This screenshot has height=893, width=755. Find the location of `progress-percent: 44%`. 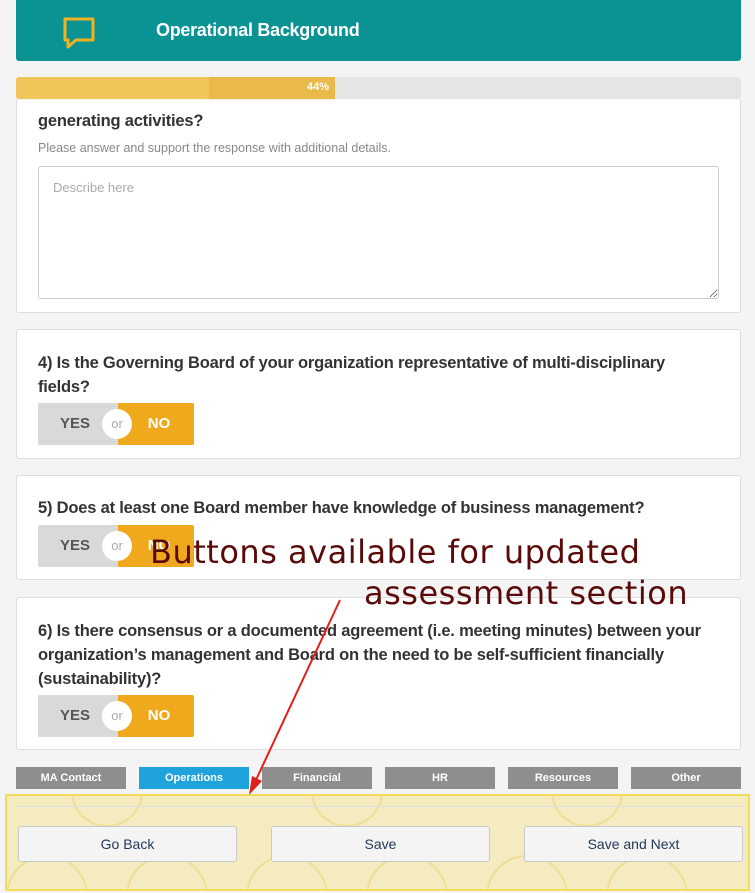

progress-percent: 44% is located at coordinates (317, 87).